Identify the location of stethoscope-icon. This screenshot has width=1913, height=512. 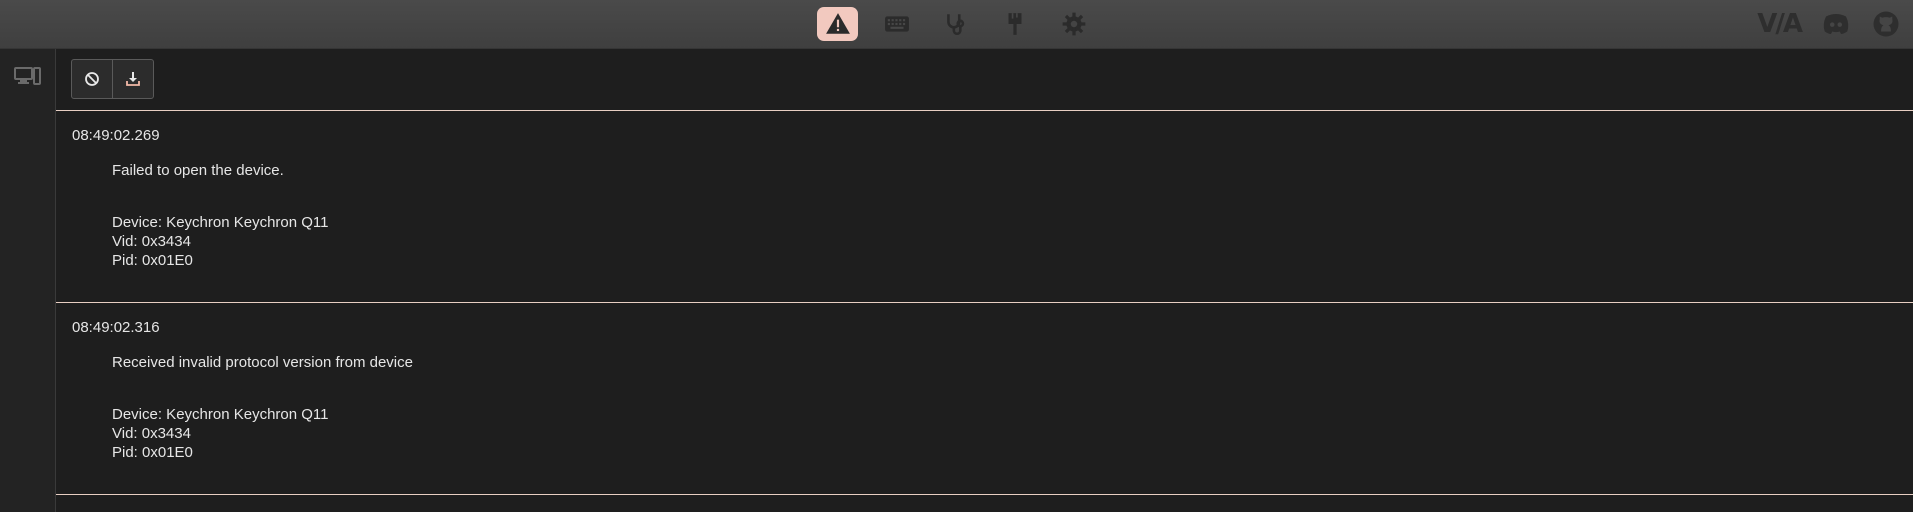
(955, 24).